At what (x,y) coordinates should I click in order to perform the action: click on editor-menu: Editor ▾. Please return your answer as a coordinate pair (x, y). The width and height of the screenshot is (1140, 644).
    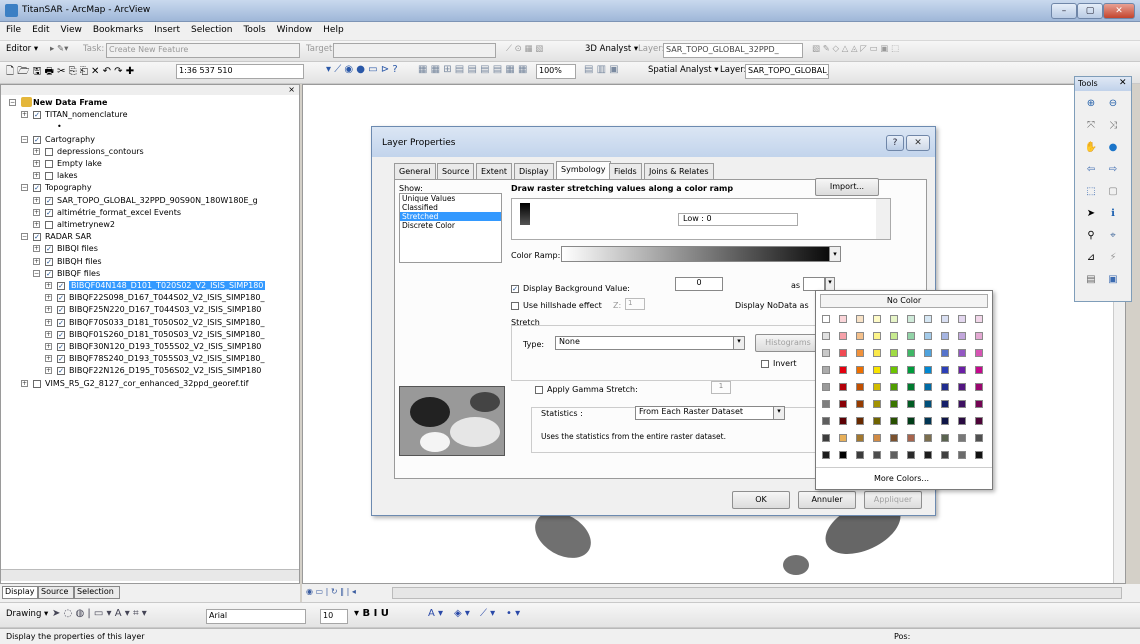
    Looking at the image, I should click on (22, 49).